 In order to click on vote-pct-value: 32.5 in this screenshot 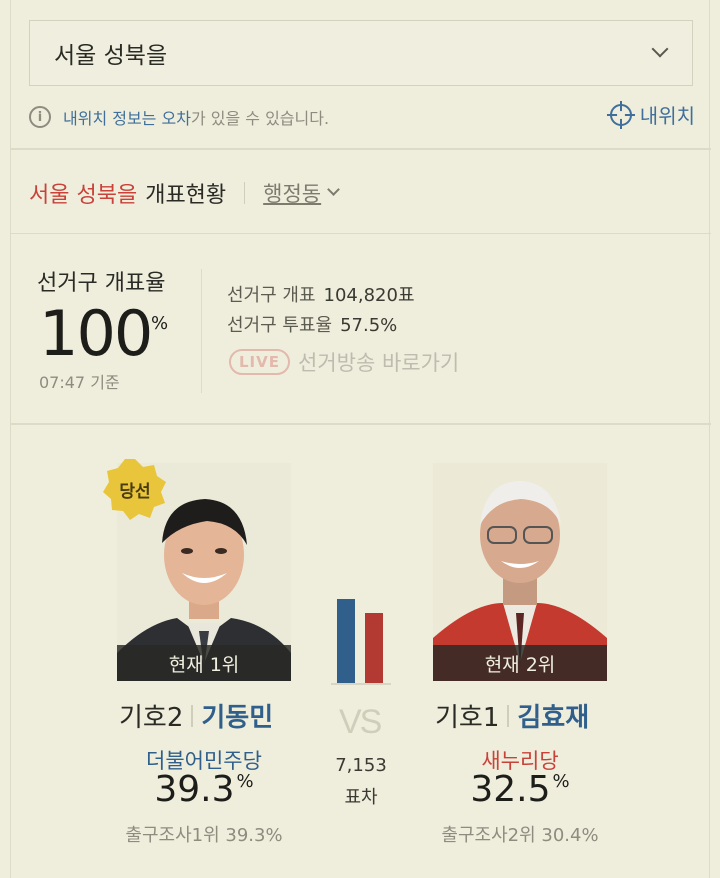, I will do `click(510, 789)`.